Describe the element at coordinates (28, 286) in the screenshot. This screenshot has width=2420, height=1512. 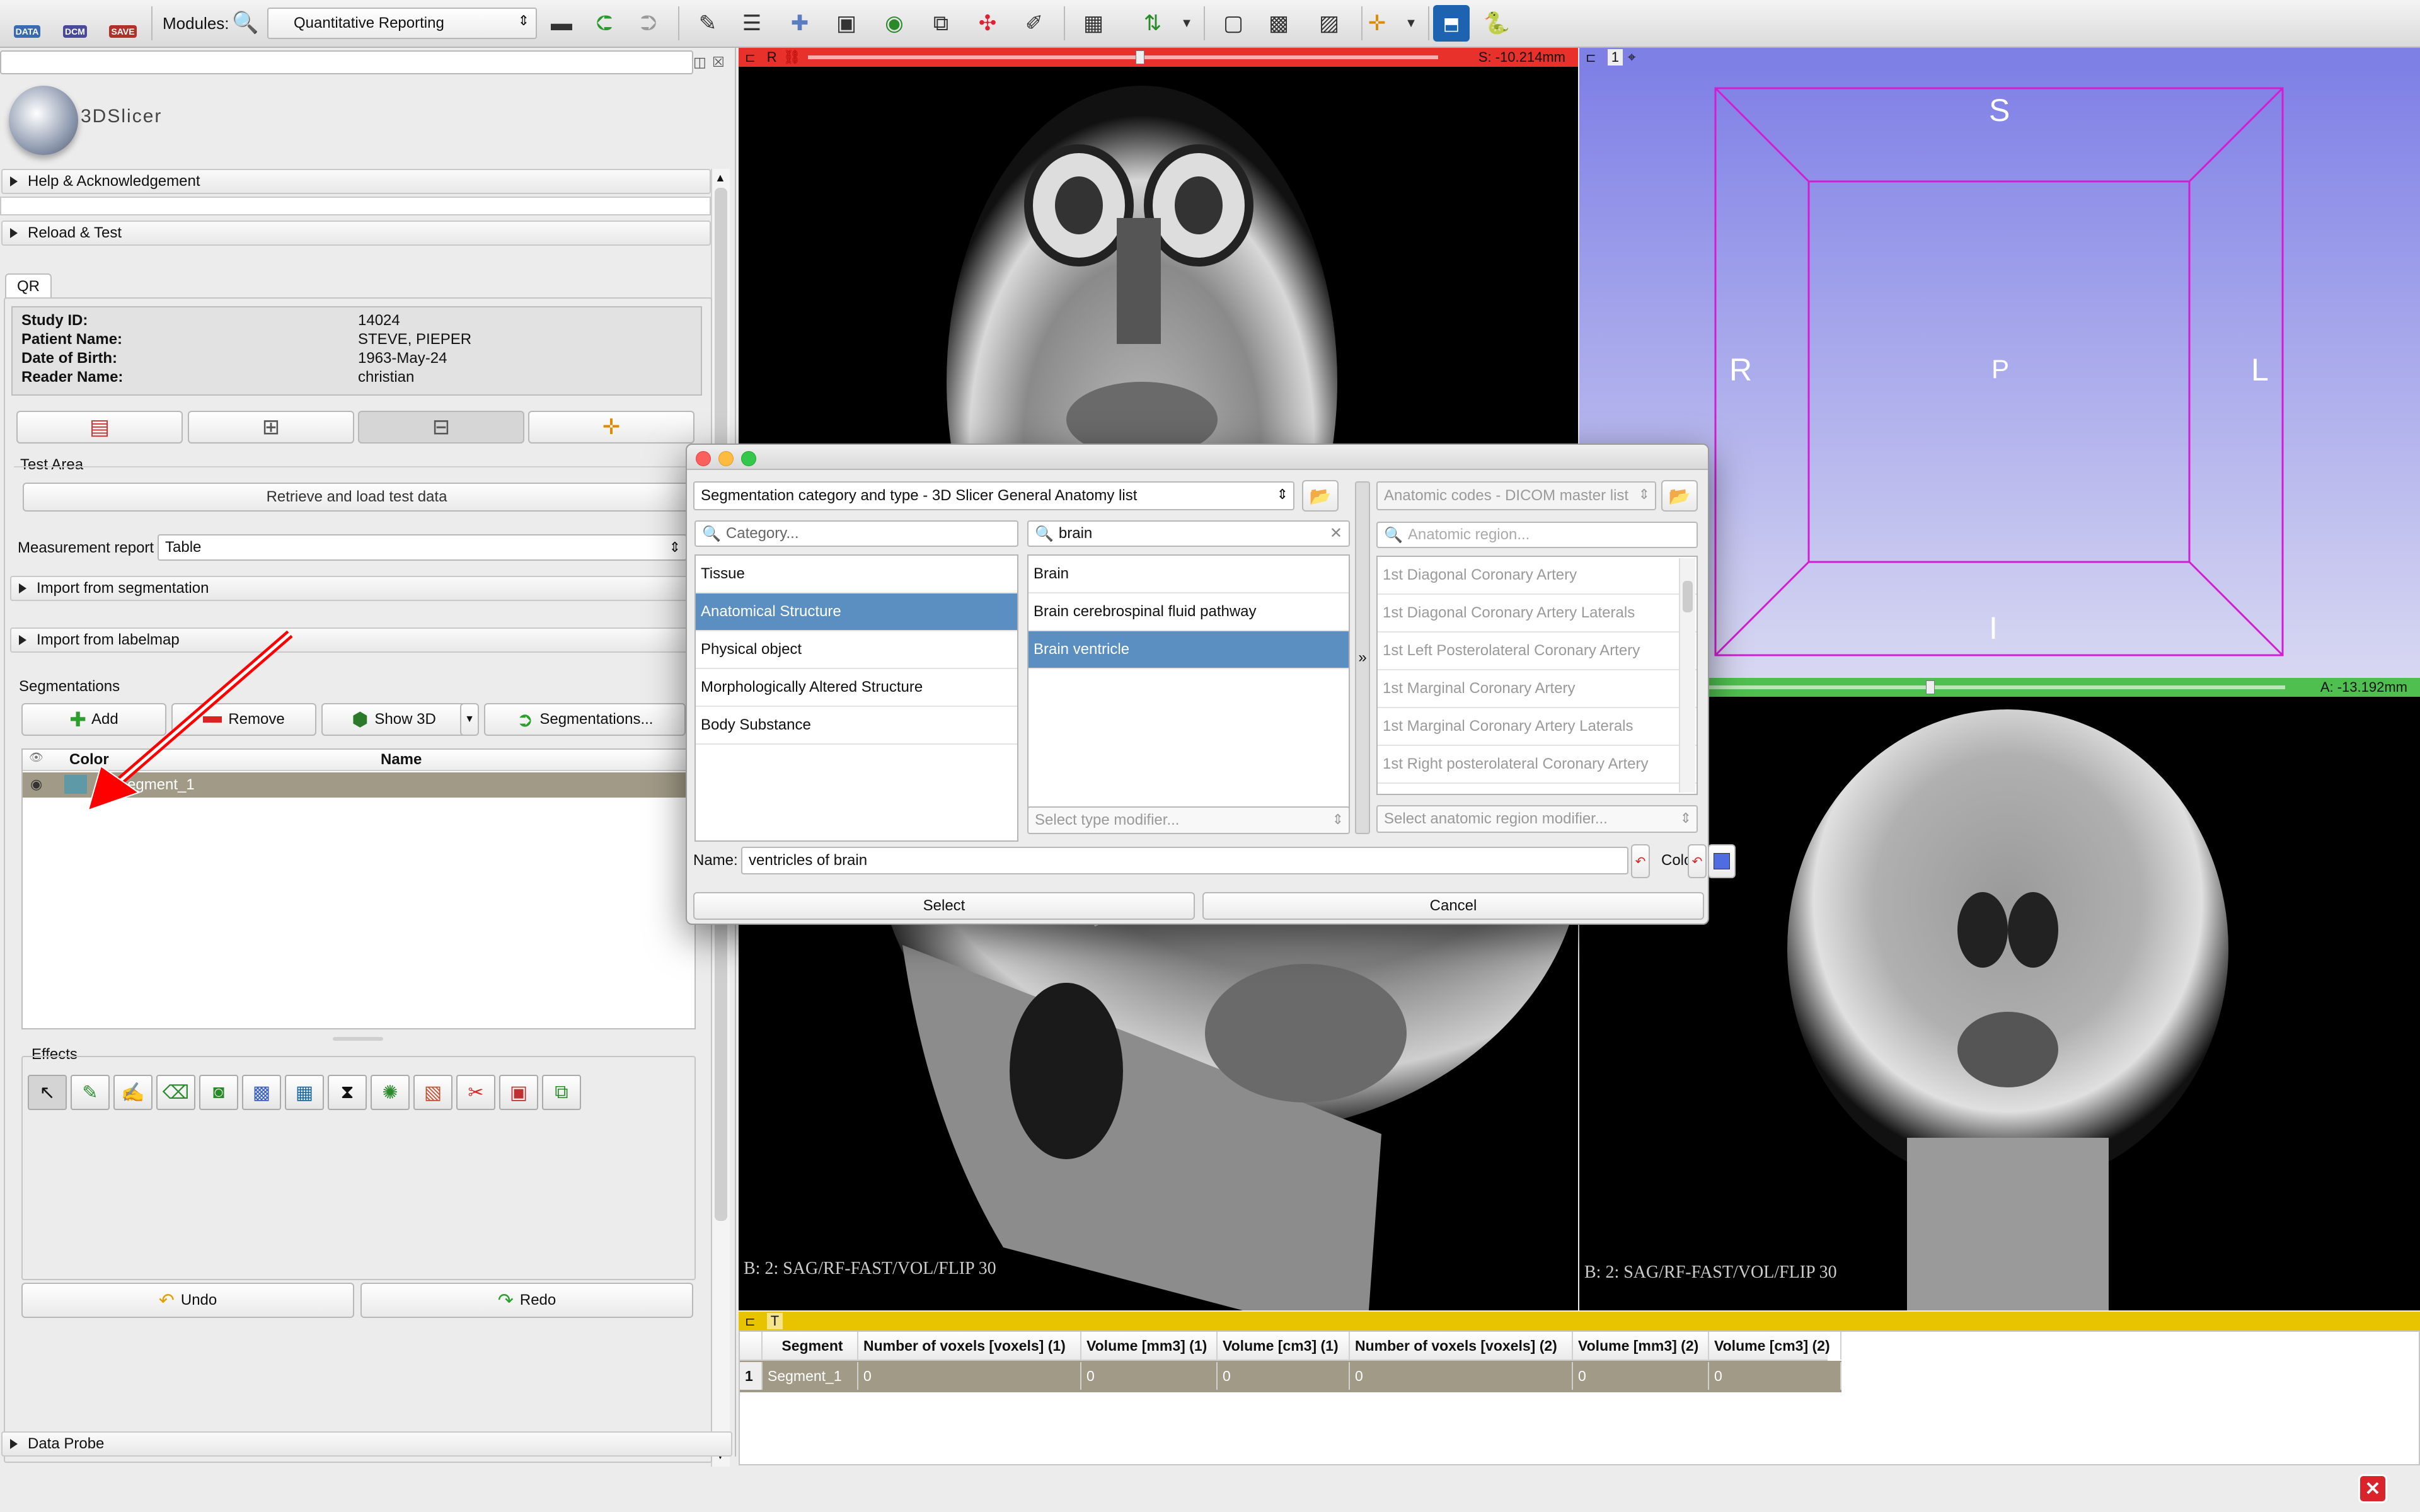
I see `tab-qr: QR` at that location.